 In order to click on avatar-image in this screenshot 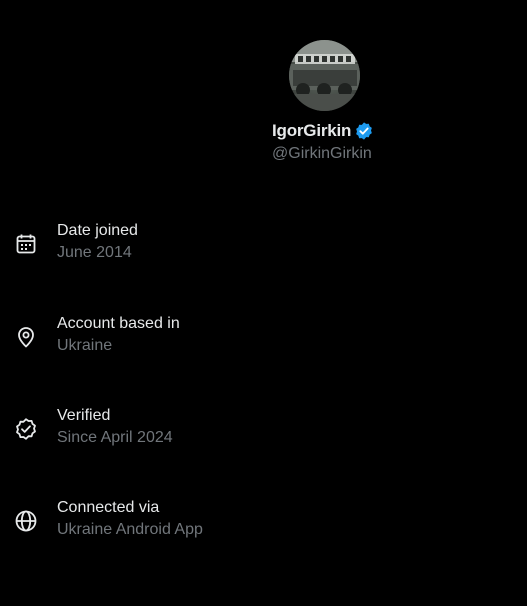, I will do `click(324, 75)`.